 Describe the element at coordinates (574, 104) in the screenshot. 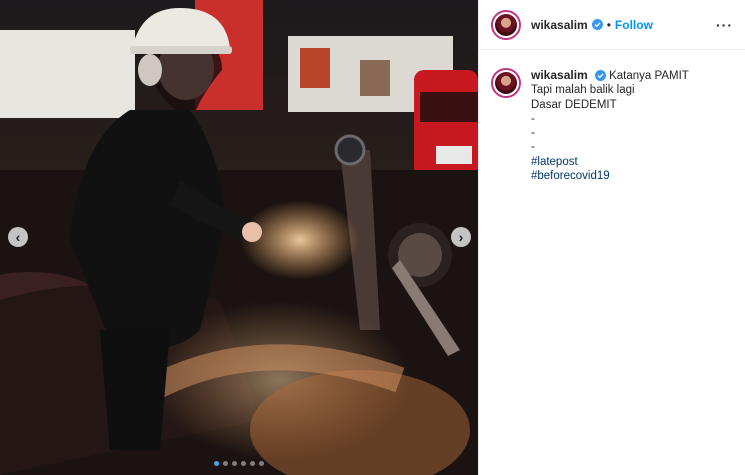

I see `caption-line: Dasar DEDEMIT` at that location.